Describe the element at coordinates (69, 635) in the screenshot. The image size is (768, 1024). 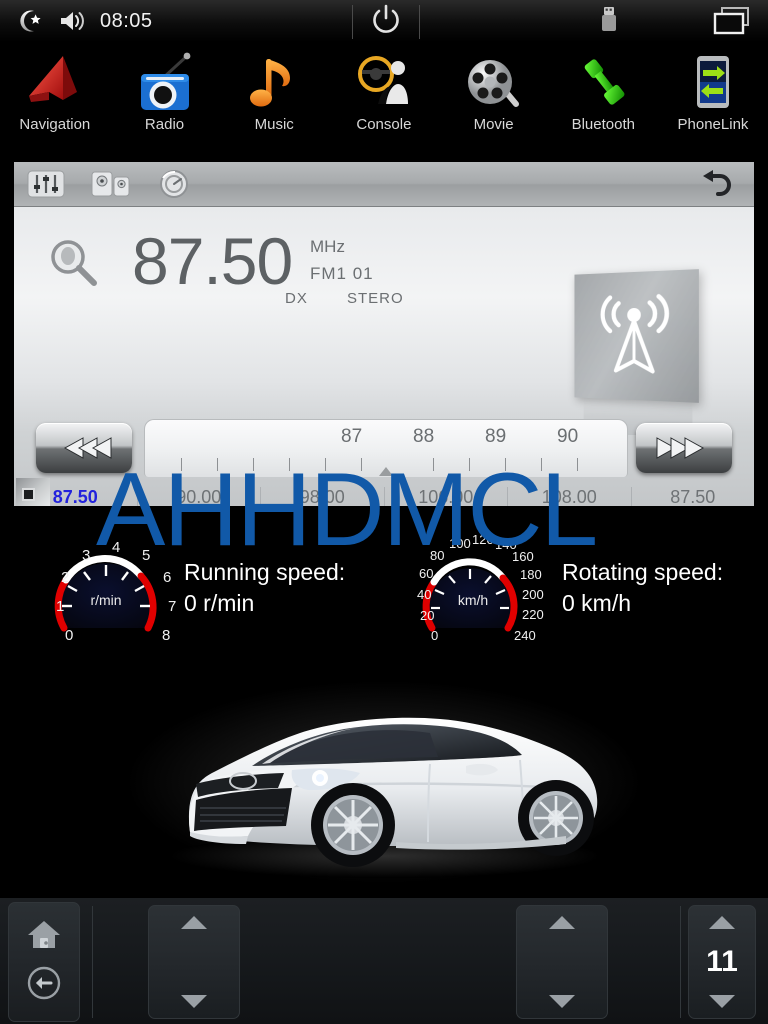
I see `tach-tick: 0` at that location.